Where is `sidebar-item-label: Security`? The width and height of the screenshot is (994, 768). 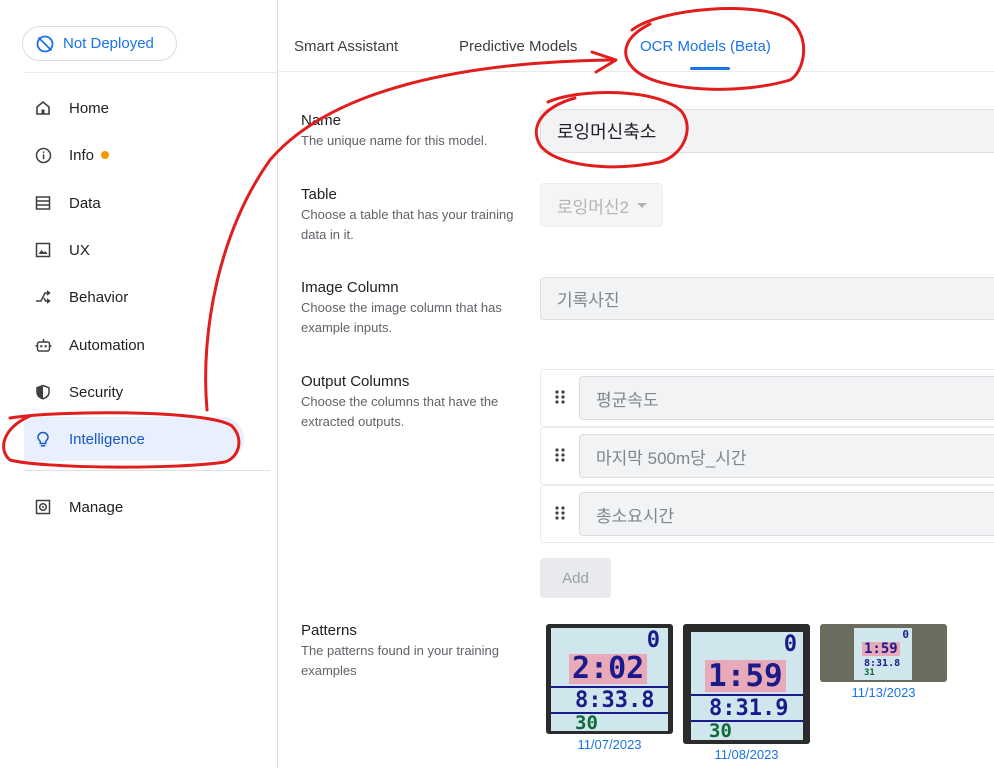
sidebar-item-label: Security is located at coordinates (96, 392).